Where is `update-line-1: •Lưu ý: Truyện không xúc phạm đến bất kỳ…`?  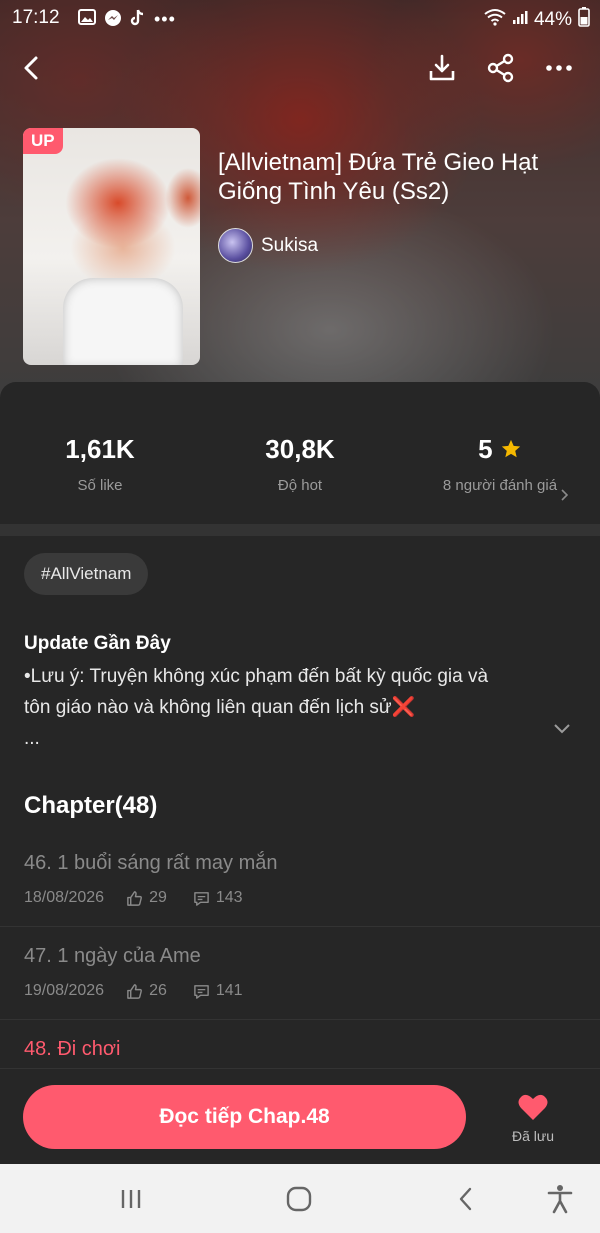 update-line-1: •Lưu ý: Truyện không xúc phạm đến bất kỳ… is located at coordinates (256, 676).